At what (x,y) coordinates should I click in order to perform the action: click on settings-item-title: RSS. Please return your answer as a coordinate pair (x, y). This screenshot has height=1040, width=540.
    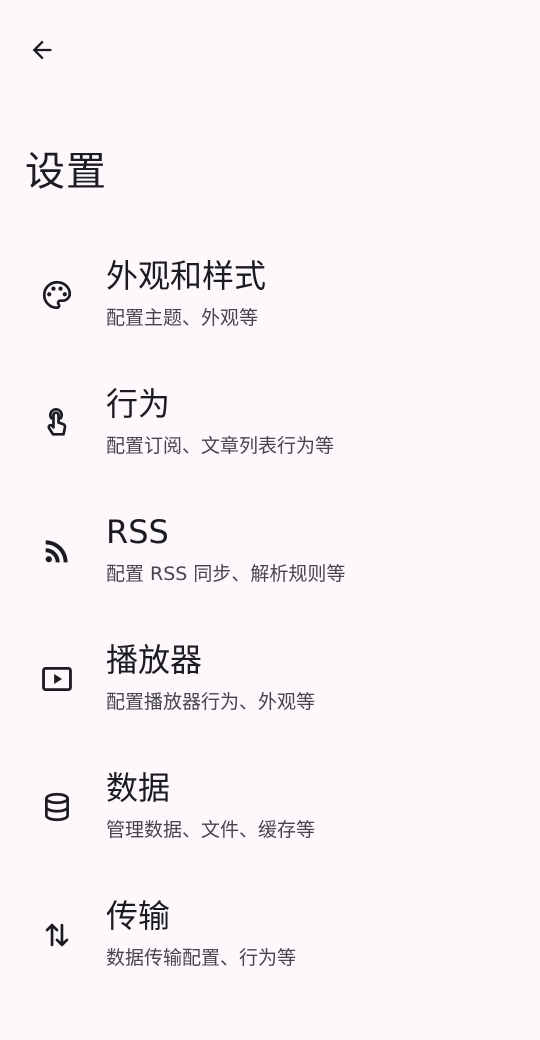
    Looking at the image, I should click on (137, 532).